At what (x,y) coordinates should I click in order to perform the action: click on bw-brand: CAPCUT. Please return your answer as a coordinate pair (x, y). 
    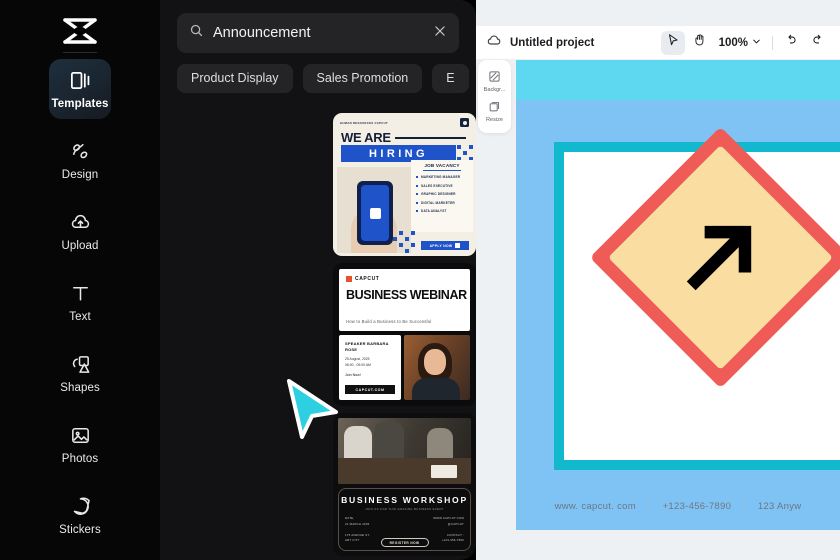
    Looking at the image, I should click on (362, 279).